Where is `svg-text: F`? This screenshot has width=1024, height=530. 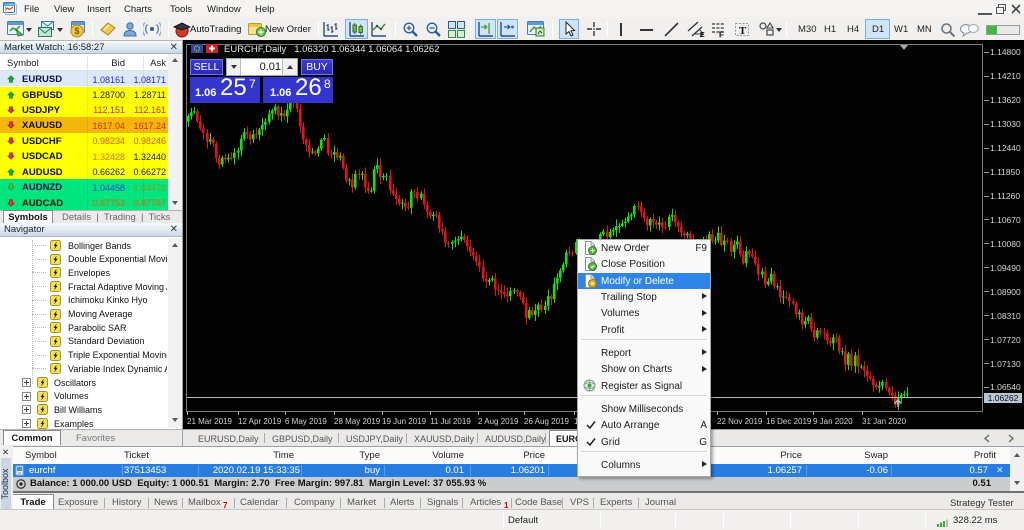 svg-text: F is located at coordinates (721, 35).